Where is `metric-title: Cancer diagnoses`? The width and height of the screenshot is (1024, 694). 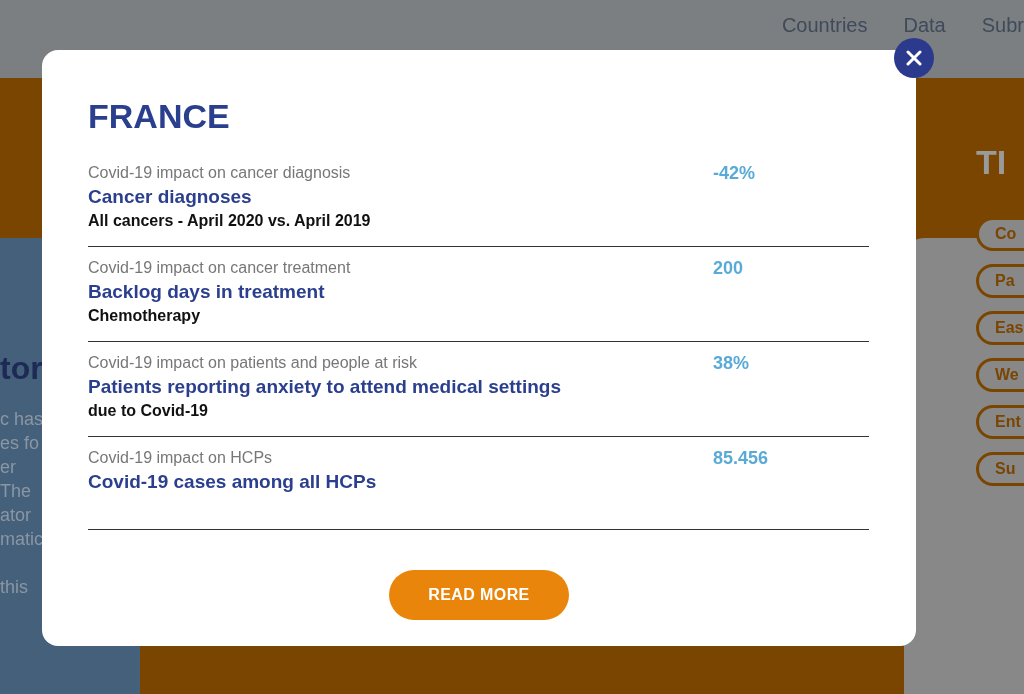 metric-title: Cancer diagnoses is located at coordinates (170, 197).